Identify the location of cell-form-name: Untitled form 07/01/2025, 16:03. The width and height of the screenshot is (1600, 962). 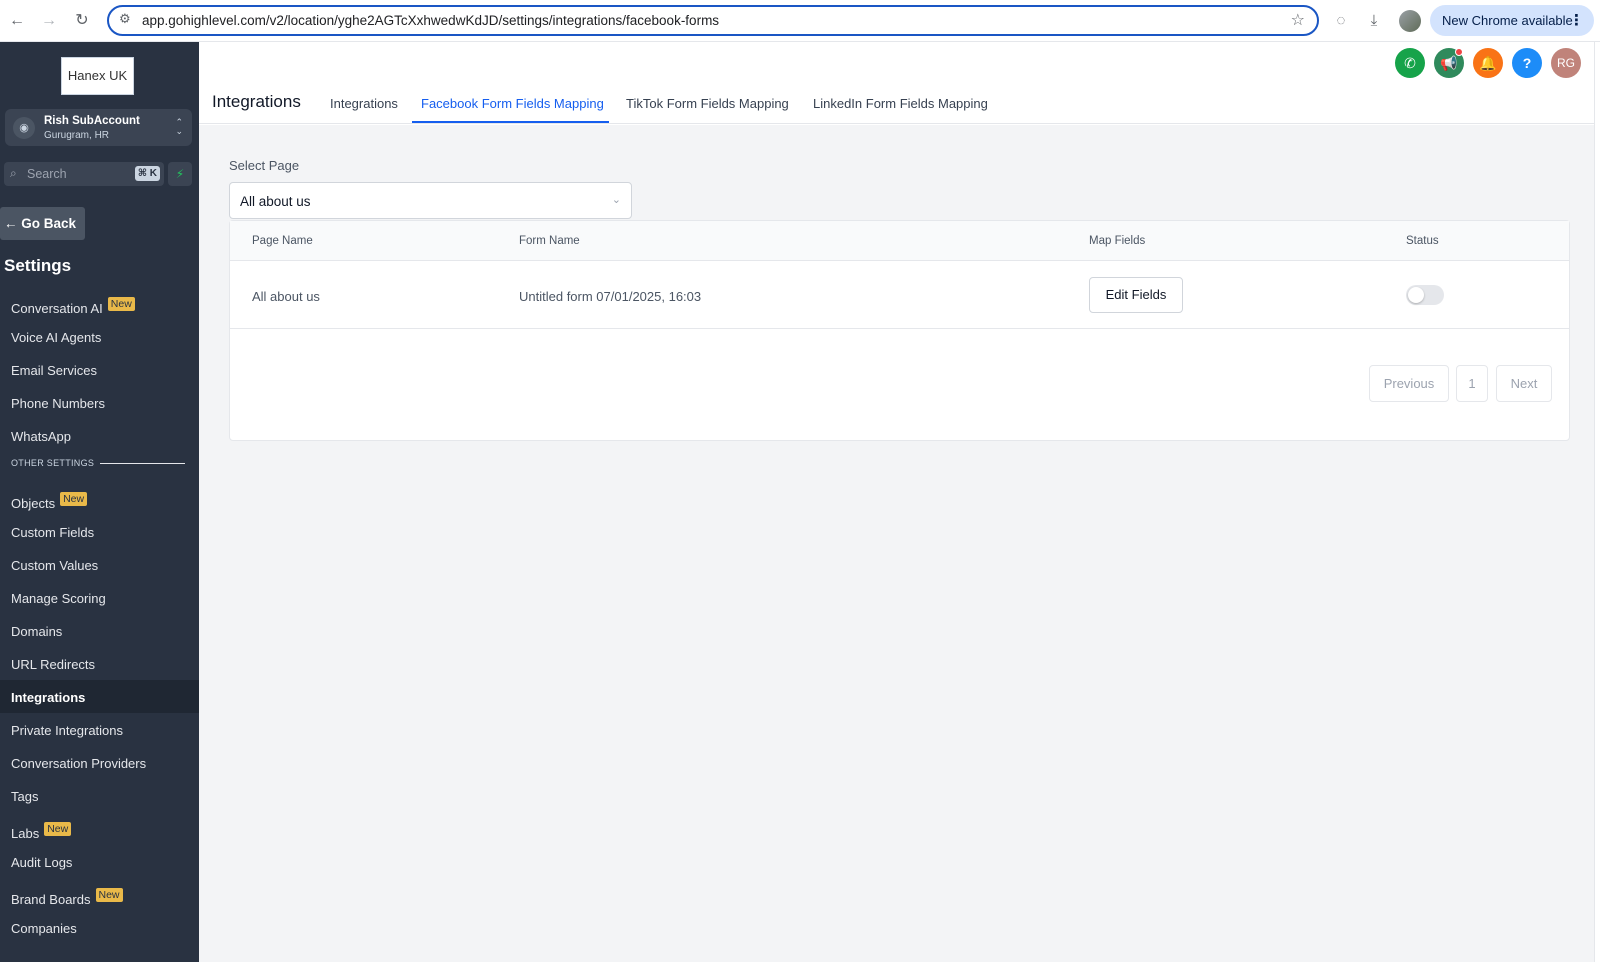
(610, 296).